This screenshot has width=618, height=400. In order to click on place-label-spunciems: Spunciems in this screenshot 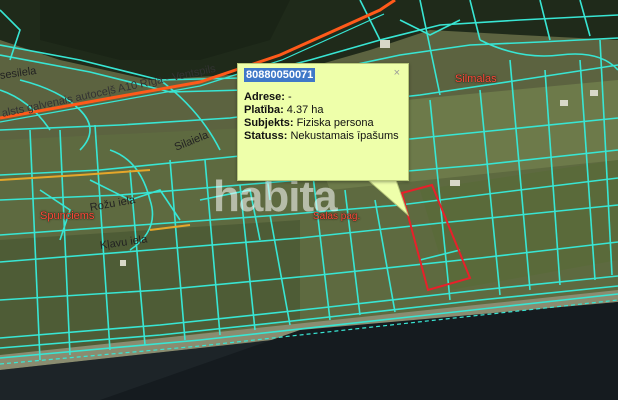, I will do `click(67, 216)`.